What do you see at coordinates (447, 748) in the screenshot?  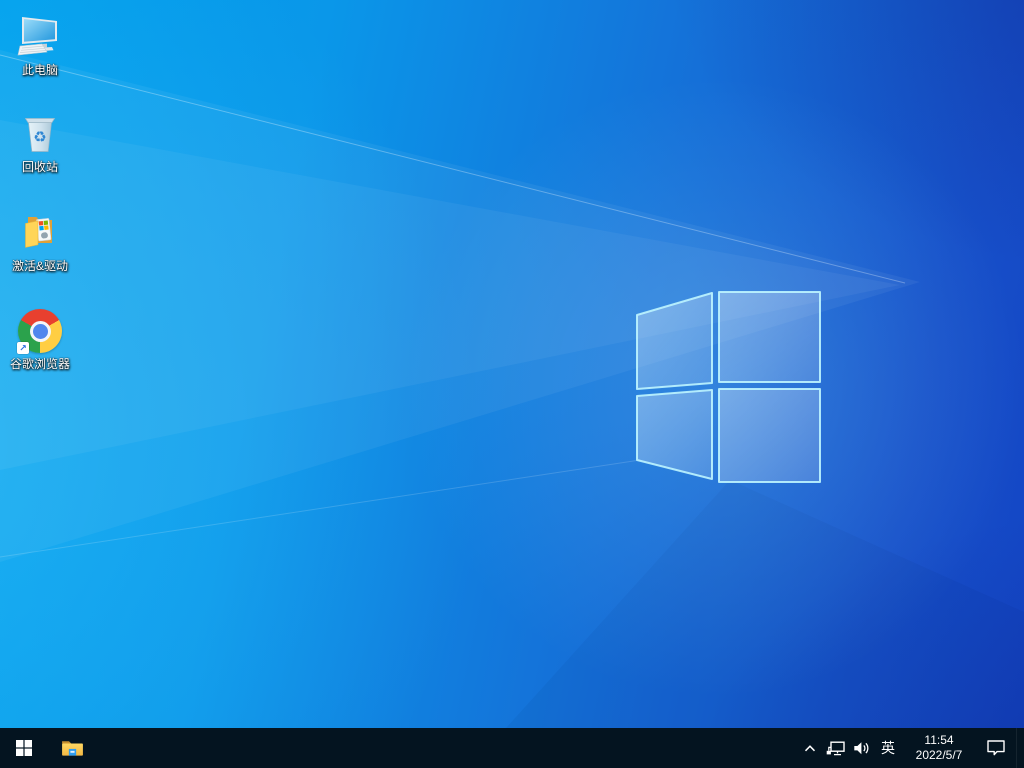 I see `taskbar-empty-area` at bounding box center [447, 748].